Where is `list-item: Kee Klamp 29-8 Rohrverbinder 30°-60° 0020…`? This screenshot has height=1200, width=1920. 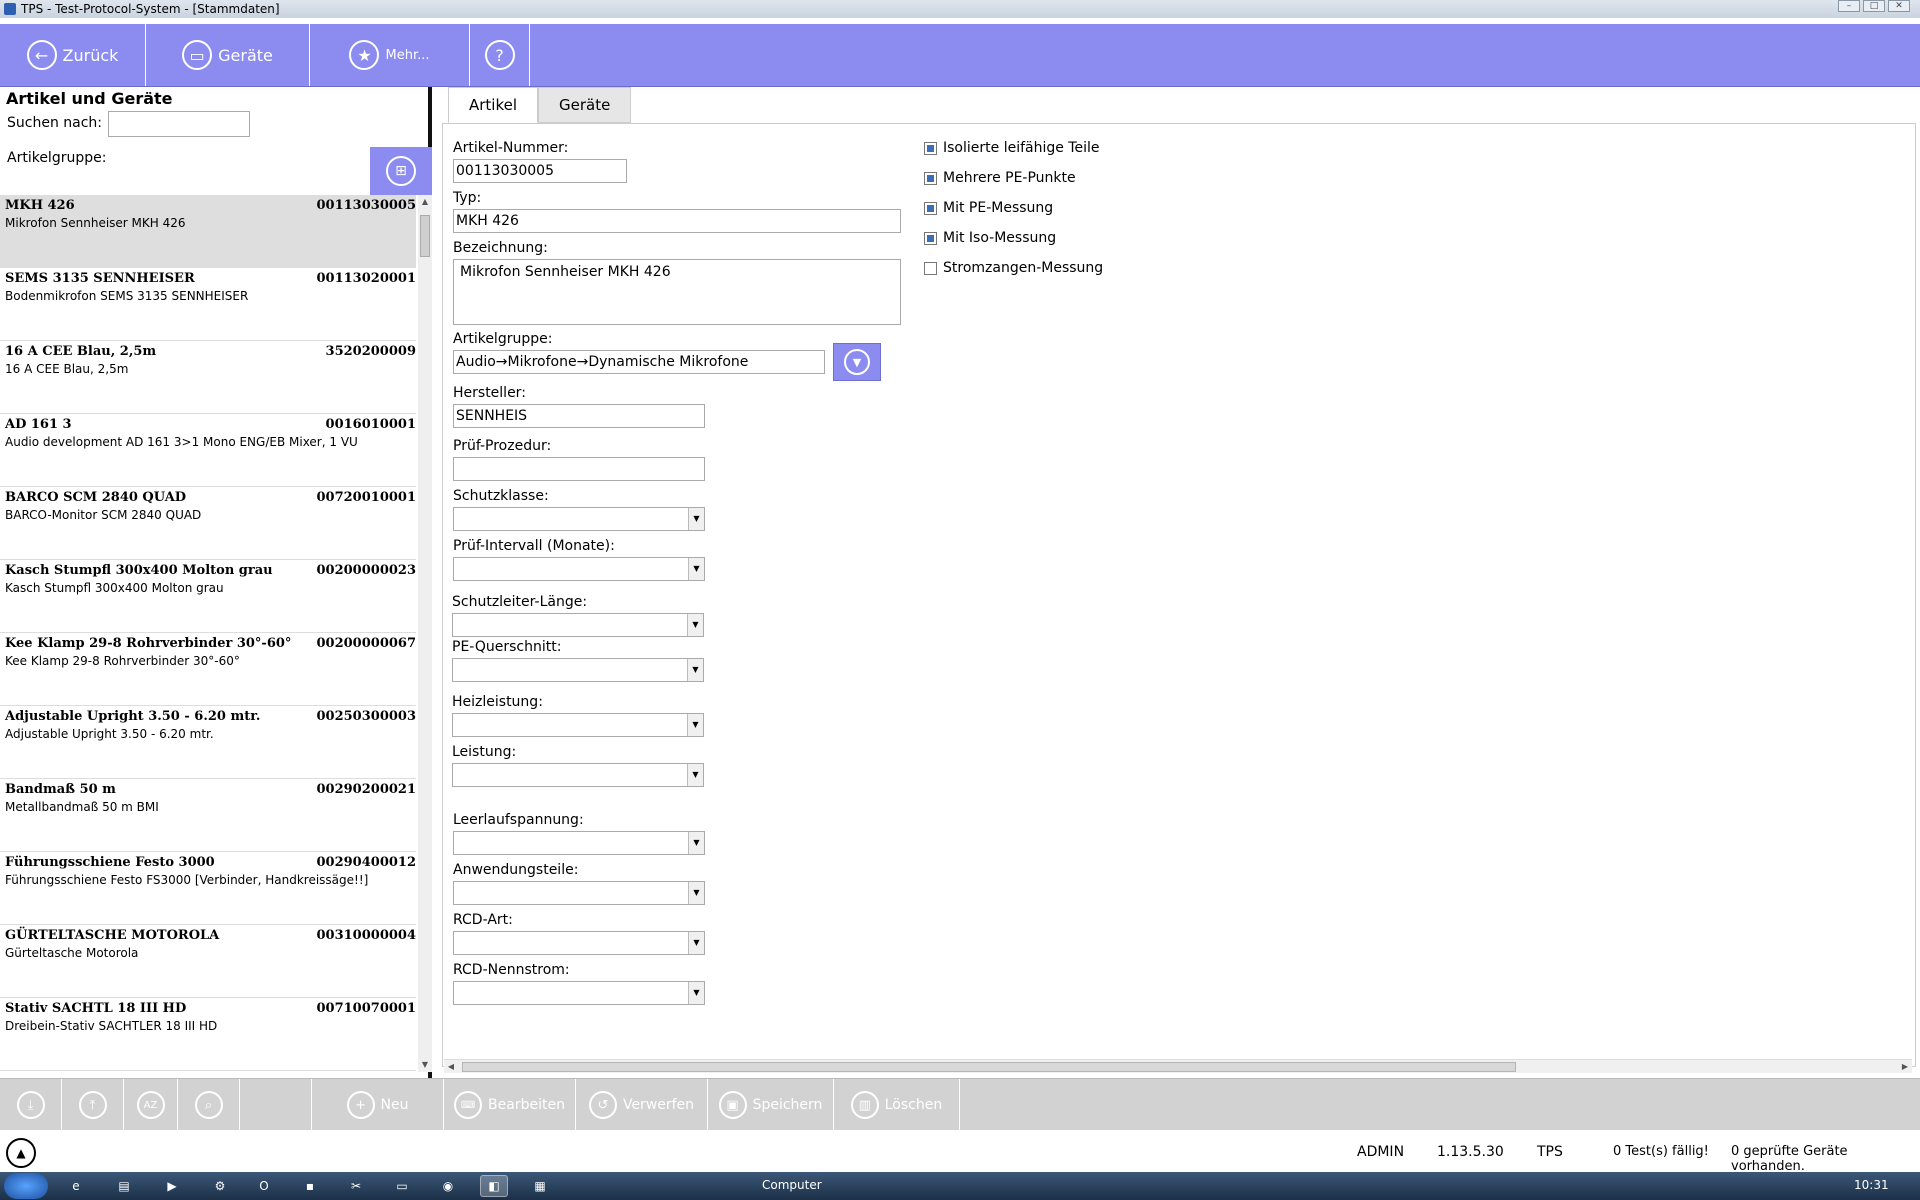 list-item: Kee Klamp 29-8 Rohrverbinder 30°-60° 0020… is located at coordinates (208, 669).